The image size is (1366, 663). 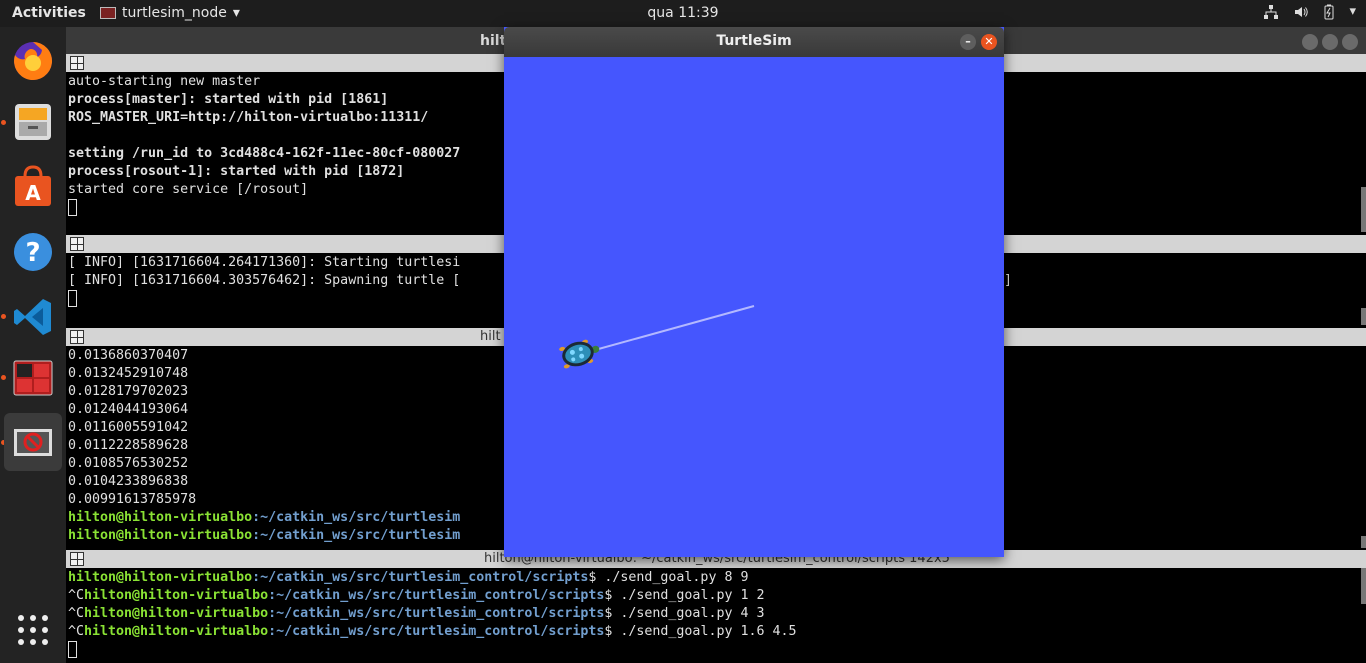 I want to click on minimize-button, so click(x=1310, y=42).